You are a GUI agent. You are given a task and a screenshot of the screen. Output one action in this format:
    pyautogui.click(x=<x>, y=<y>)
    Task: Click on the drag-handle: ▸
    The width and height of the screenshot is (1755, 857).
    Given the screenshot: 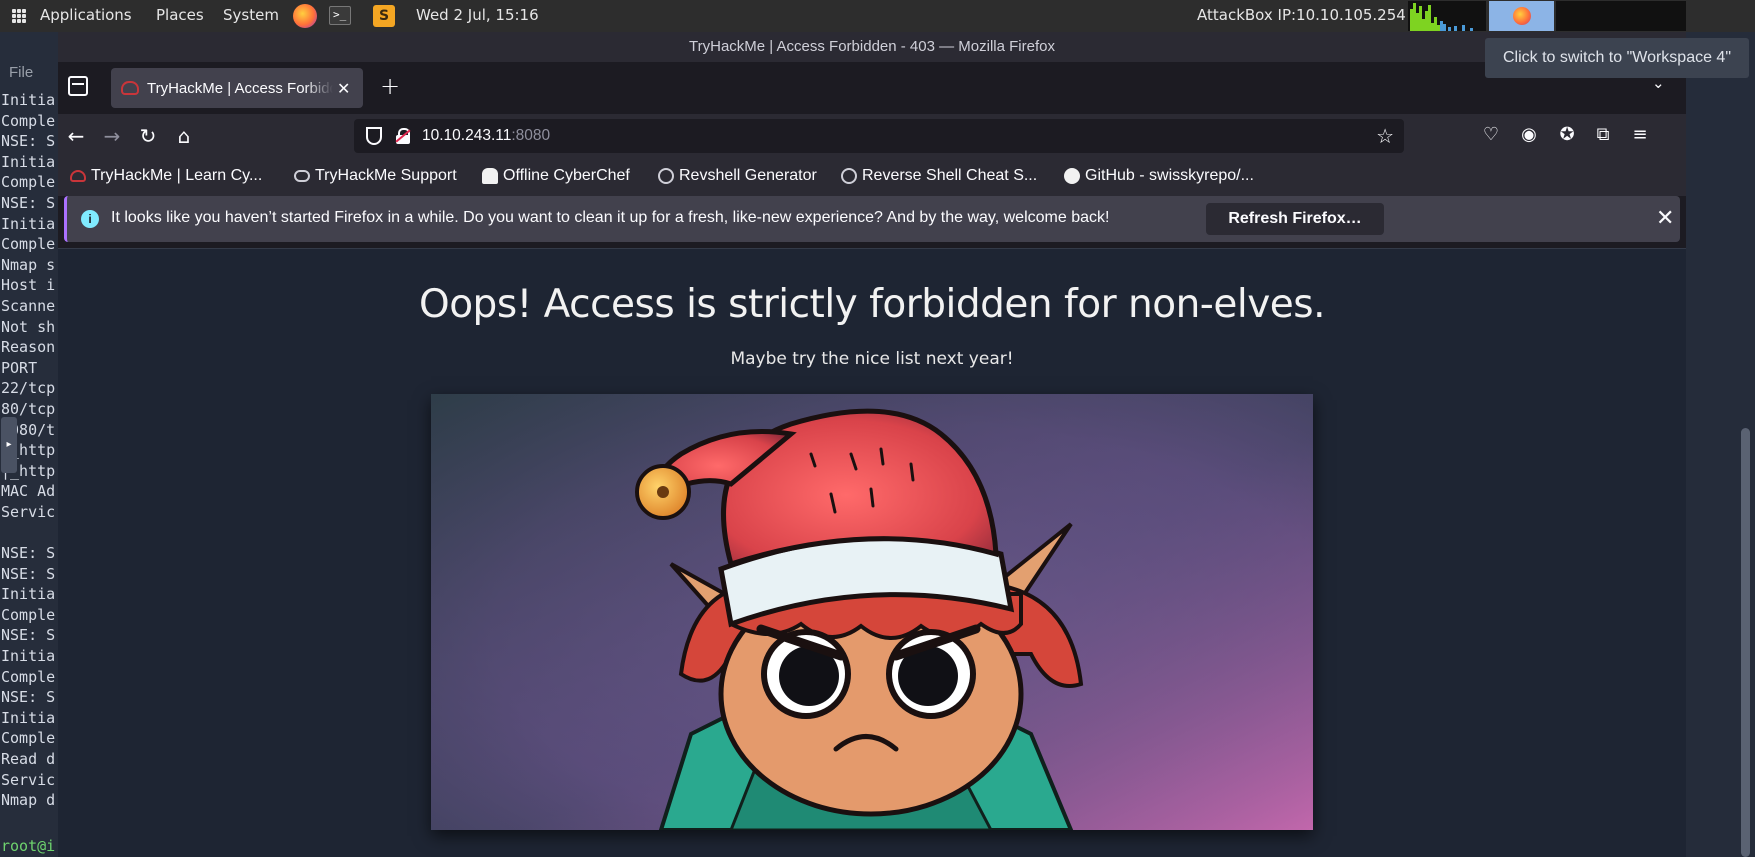 What is the action you would take?
    pyautogui.click(x=9, y=445)
    